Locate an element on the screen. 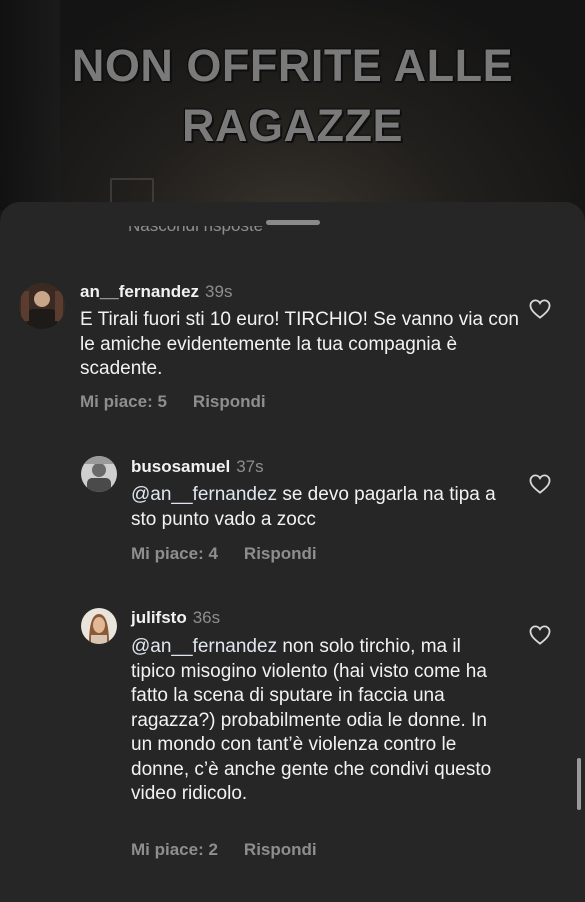 The height and width of the screenshot is (902, 585). comment-time: 39s is located at coordinates (219, 291).